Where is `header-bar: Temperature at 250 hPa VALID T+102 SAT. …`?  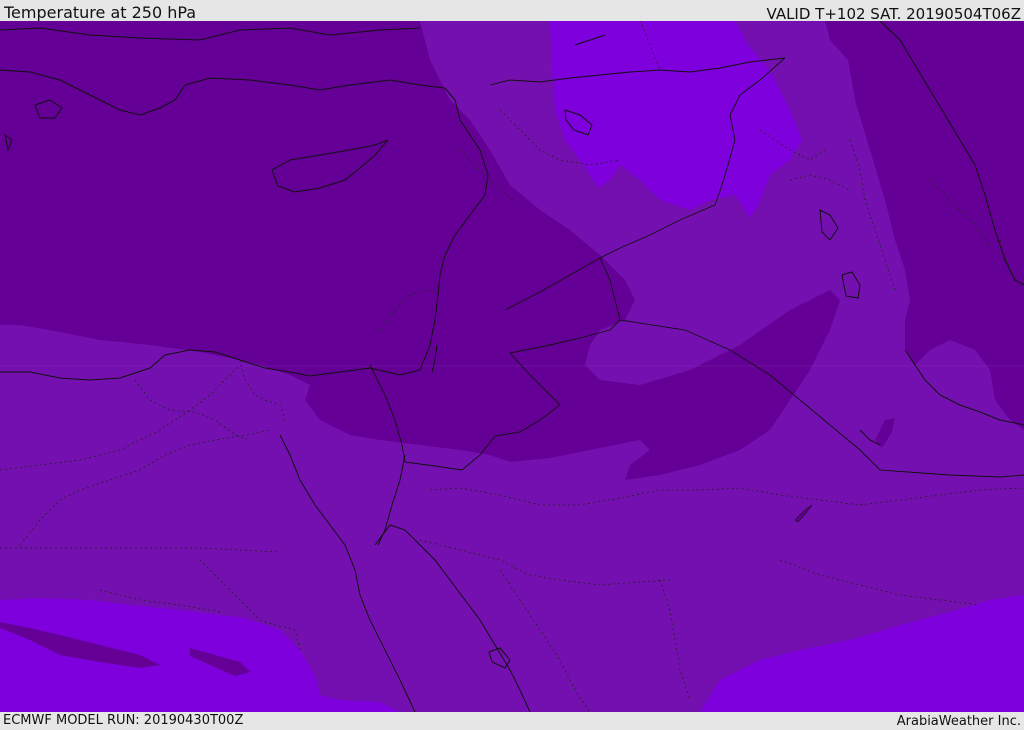 header-bar: Temperature at 250 hPa VALID T+102 SAT. … is located at coordinates (512, 11).